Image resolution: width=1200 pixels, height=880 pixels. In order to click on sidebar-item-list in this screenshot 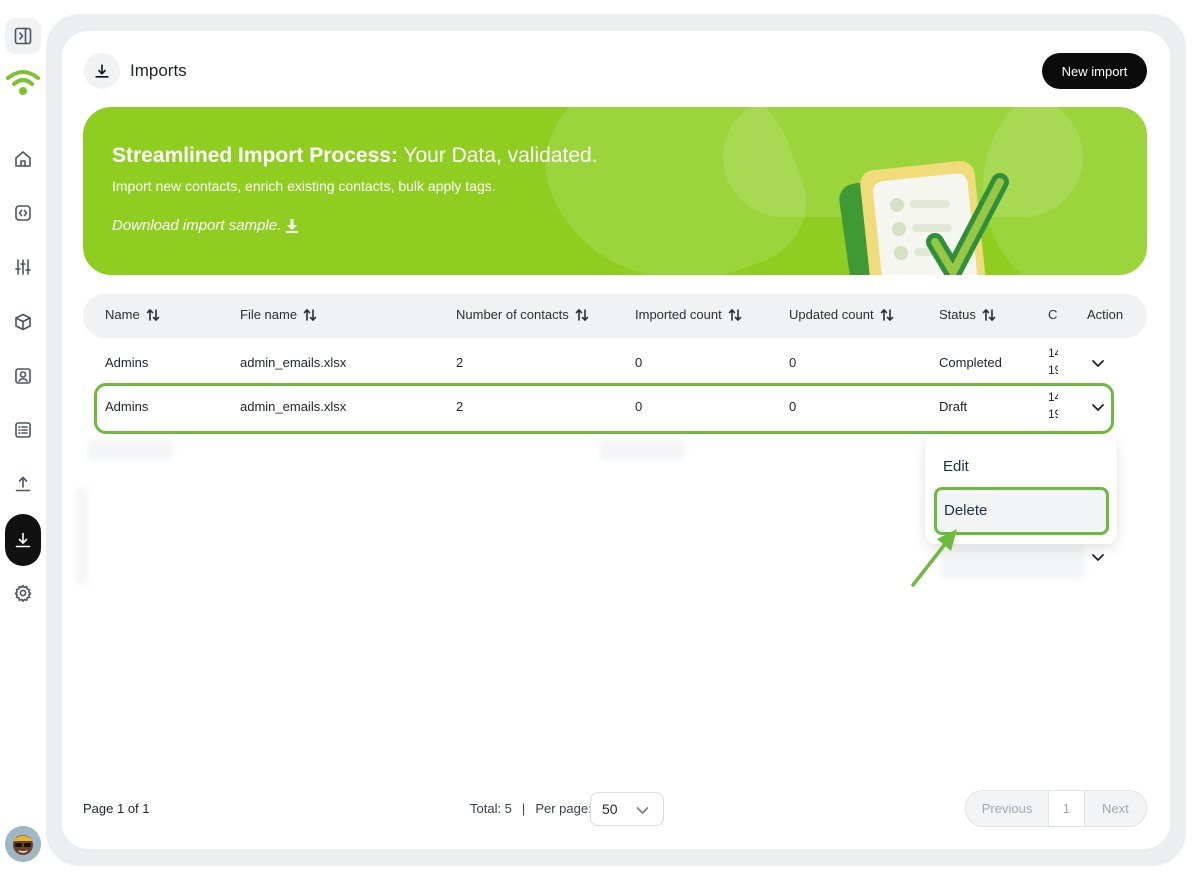, I will do `click(23, 430)`.